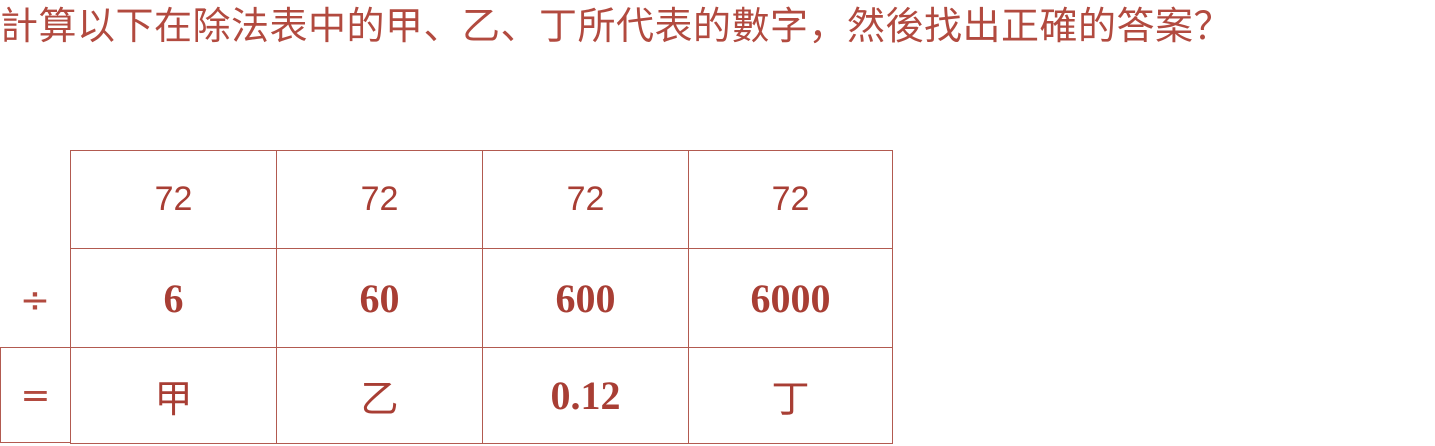 The height and width of the screenshot is (446, 1435). I want to click on question-text: 計算以下在除法表中的甲、乙、丁所代表的數字，然後找出正確的答案？, so click(616, 26).